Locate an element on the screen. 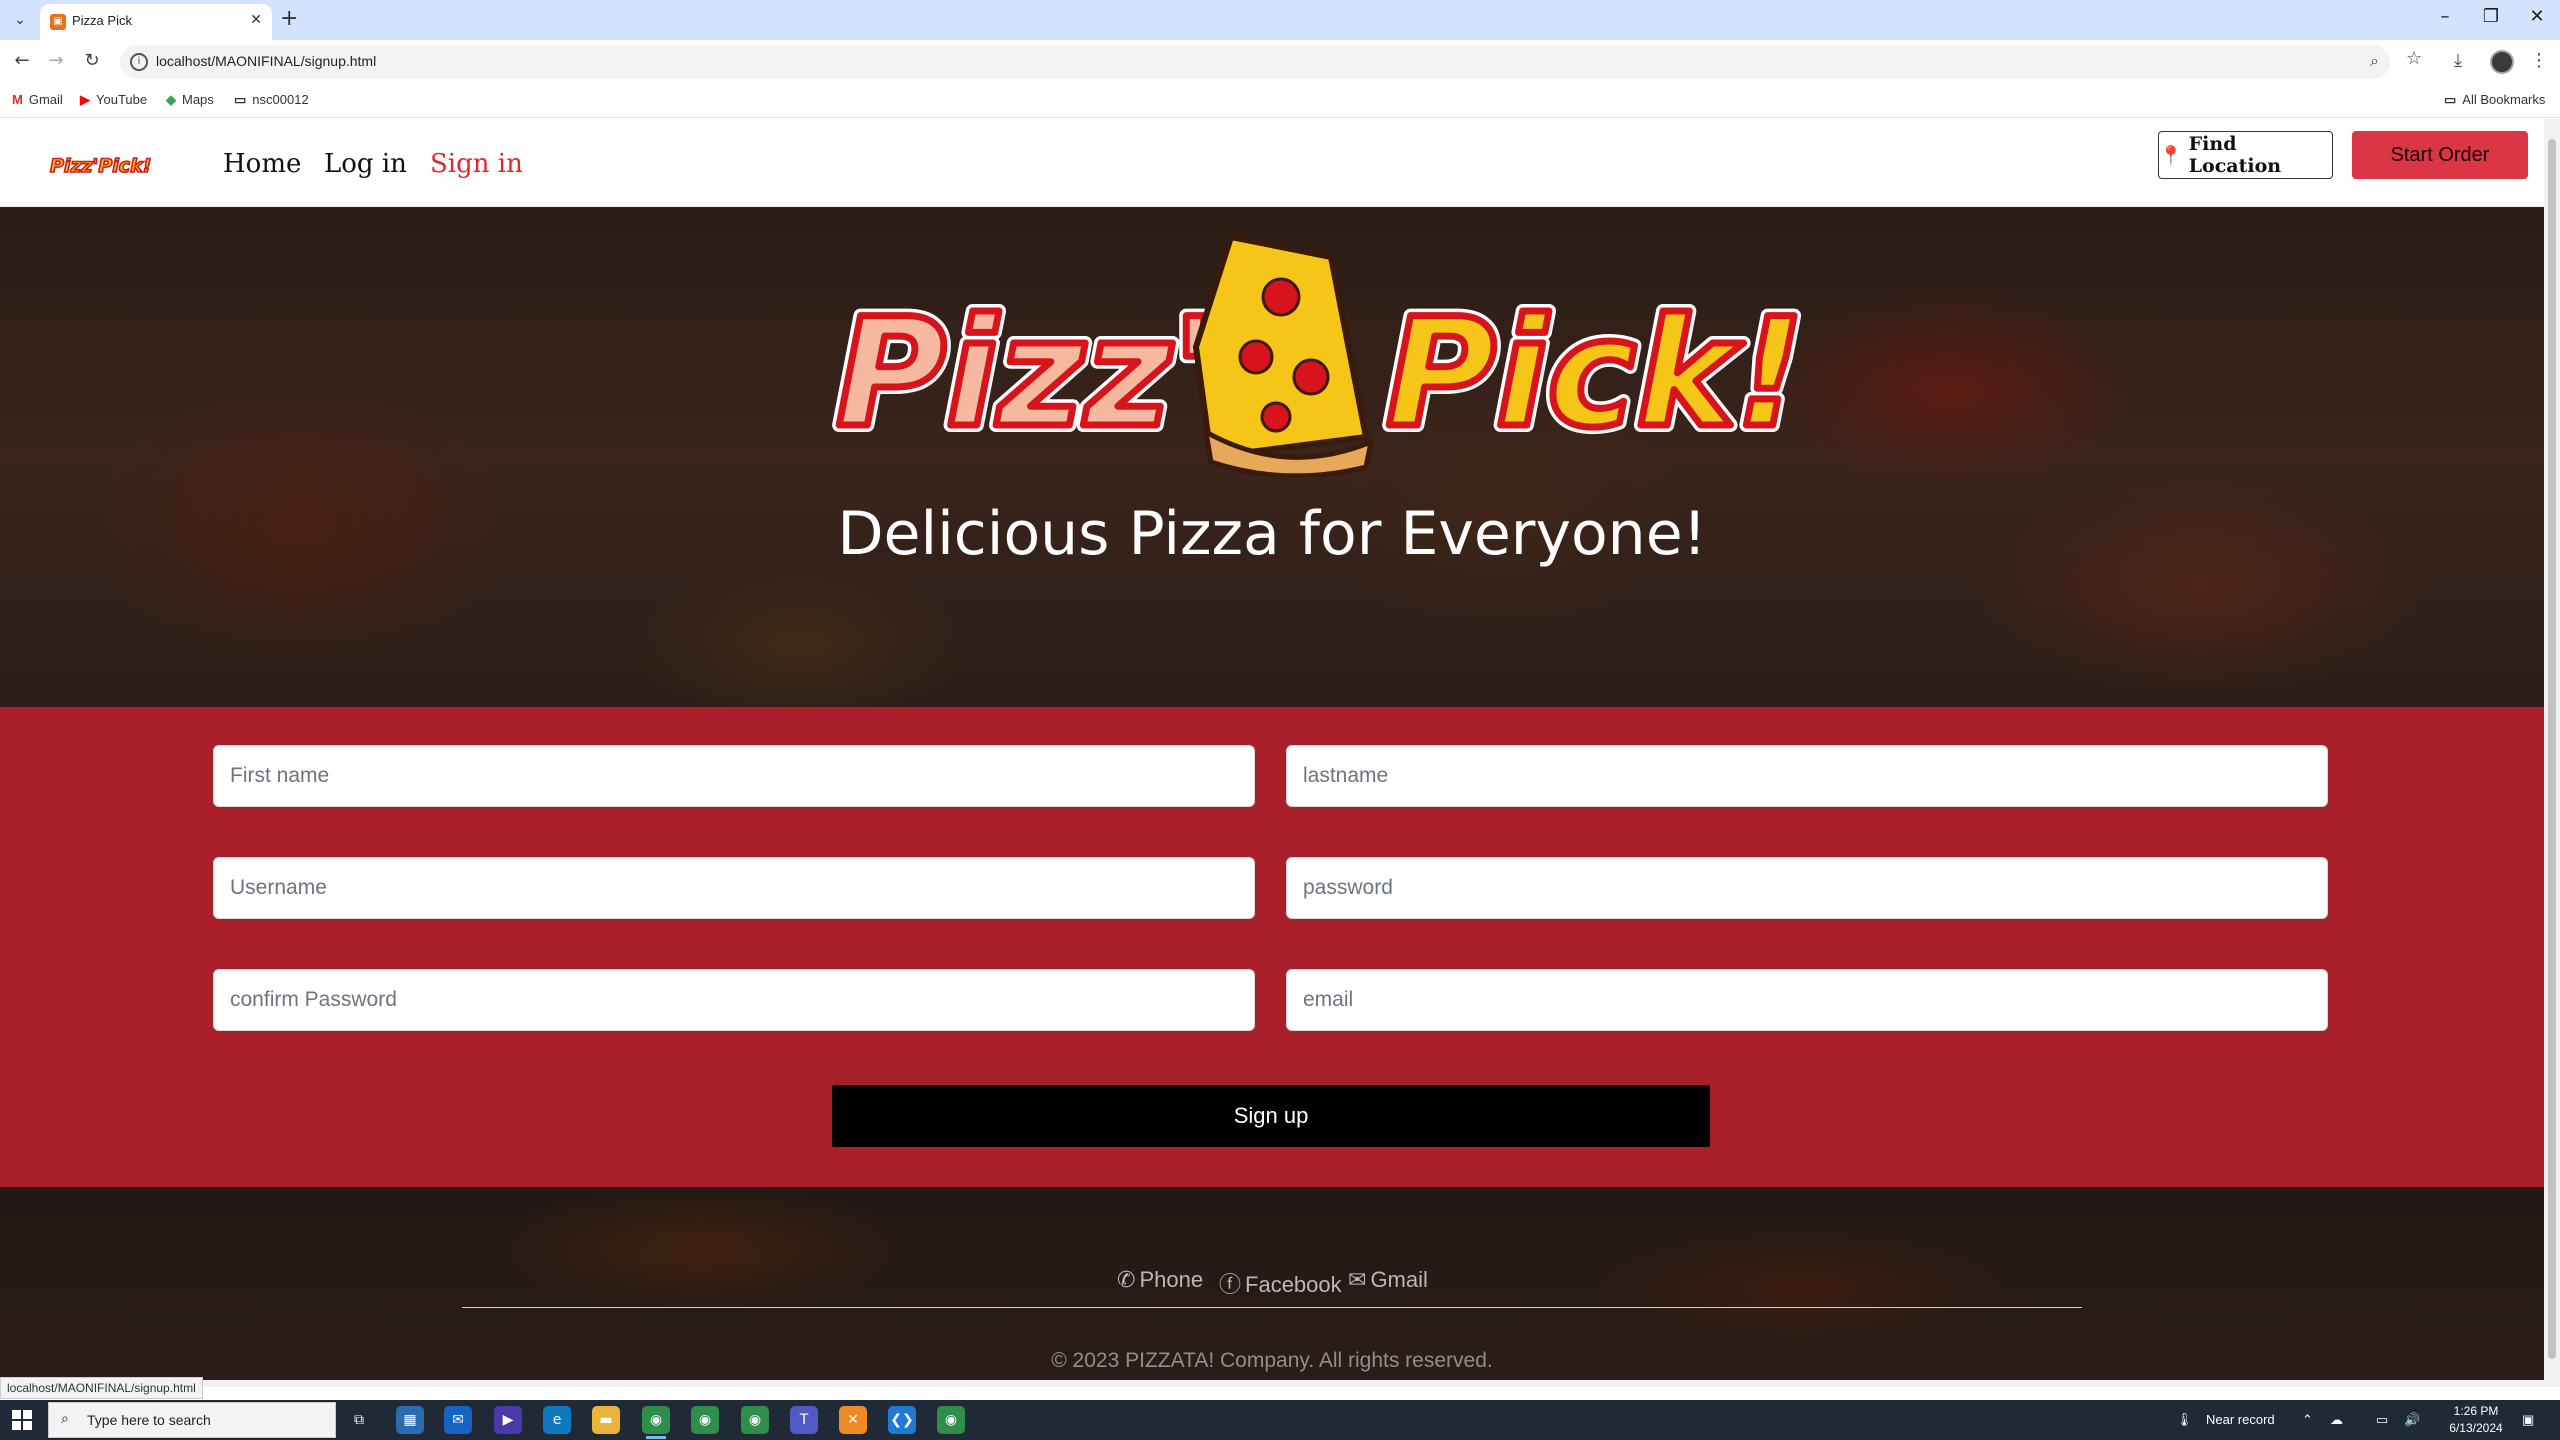 The image size is (2560, 1440). first-name-field is located at coordinates (734, 776).